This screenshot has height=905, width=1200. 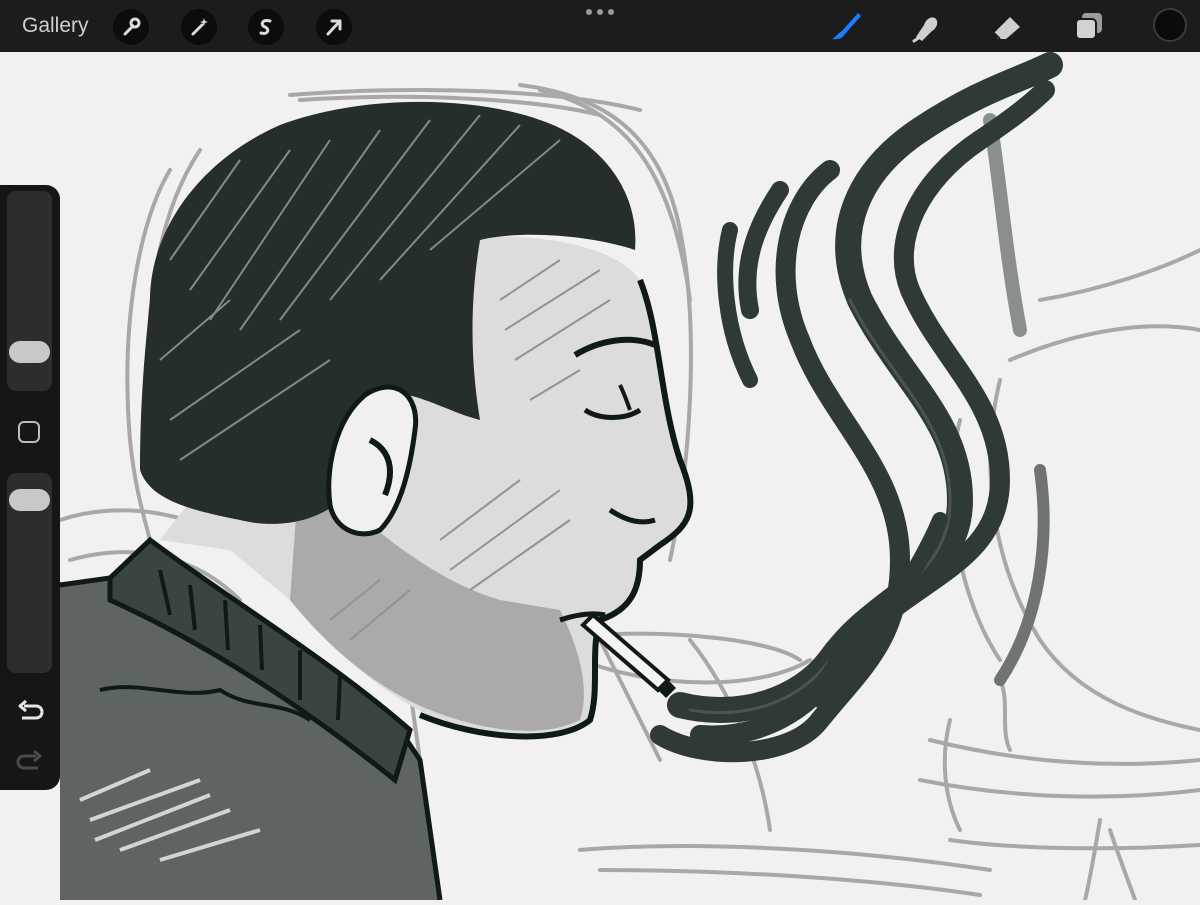 I want to click on selection-s-icon, so click(x=266, y=27).